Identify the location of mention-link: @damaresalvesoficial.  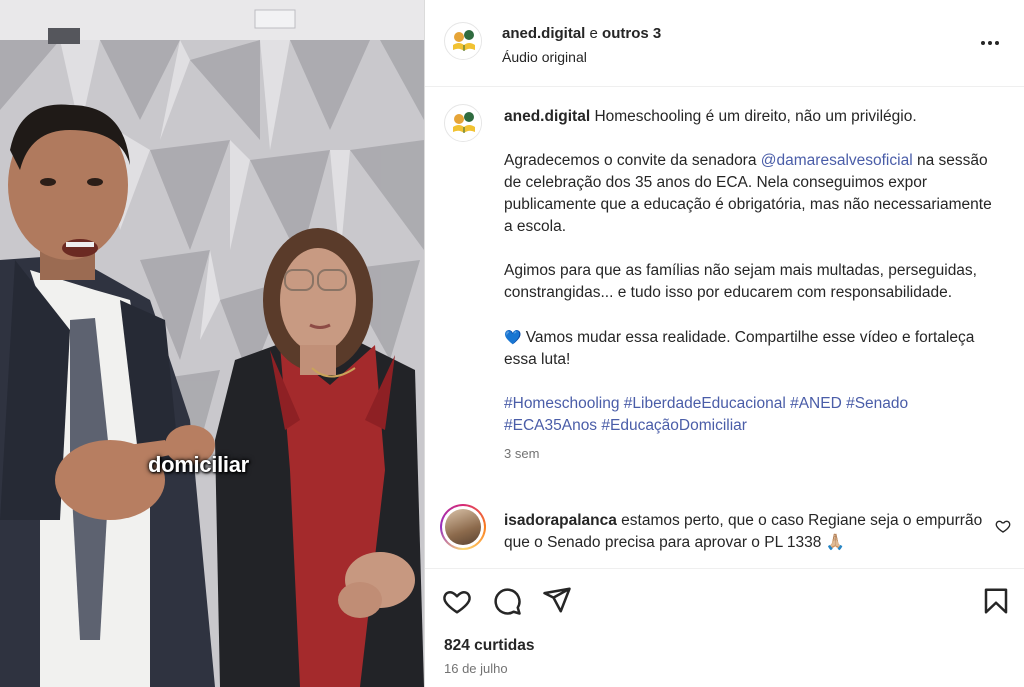
(837, 160).